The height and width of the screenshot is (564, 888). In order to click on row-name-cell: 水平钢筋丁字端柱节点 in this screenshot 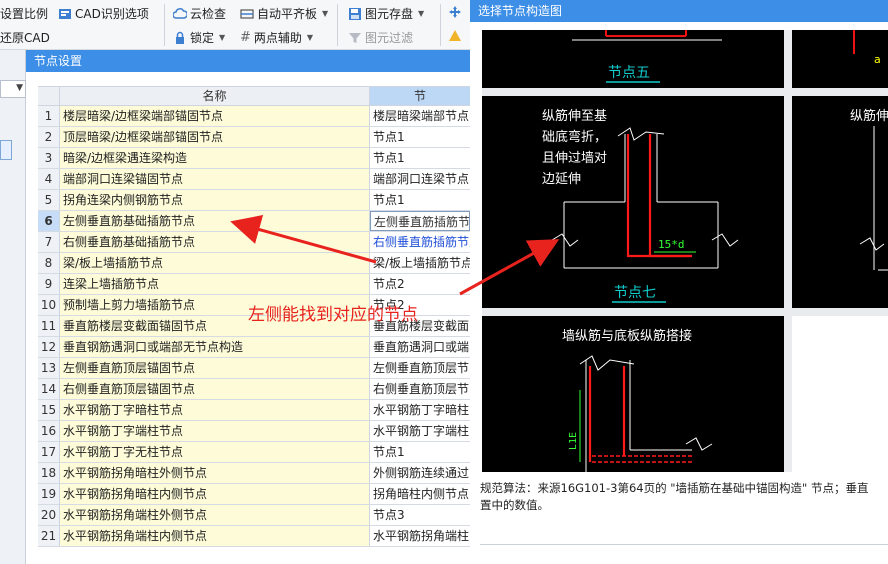, I will do `click(215, 431)`.